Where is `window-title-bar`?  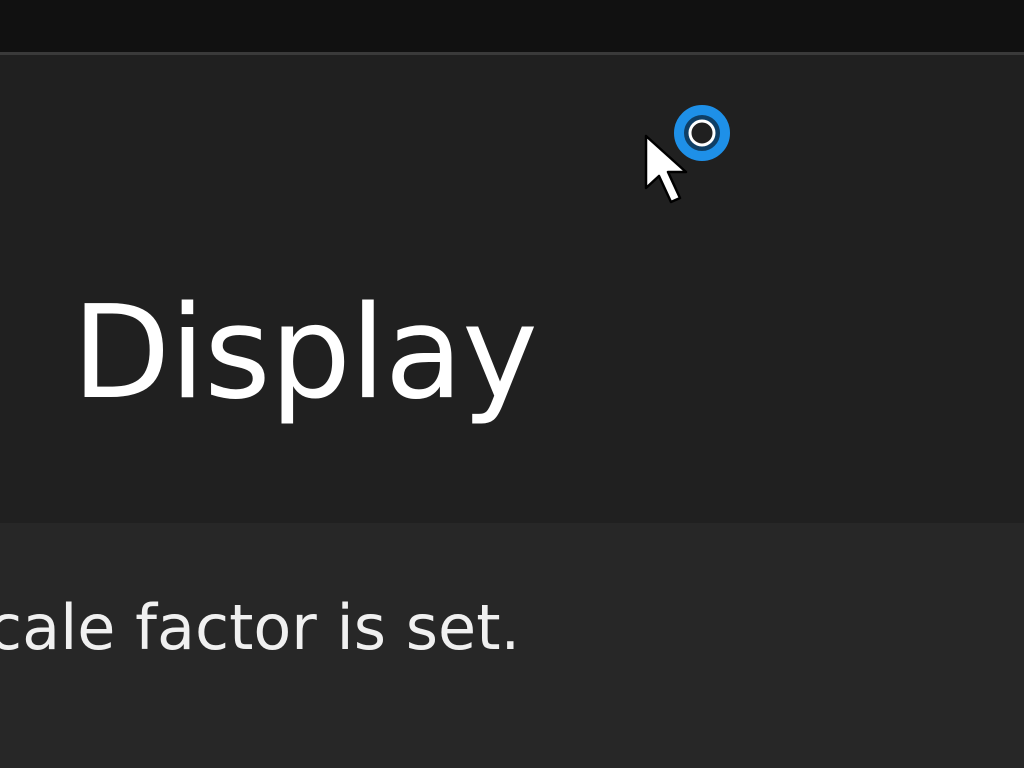 window-title-bar is located at coordinates (512, 26).